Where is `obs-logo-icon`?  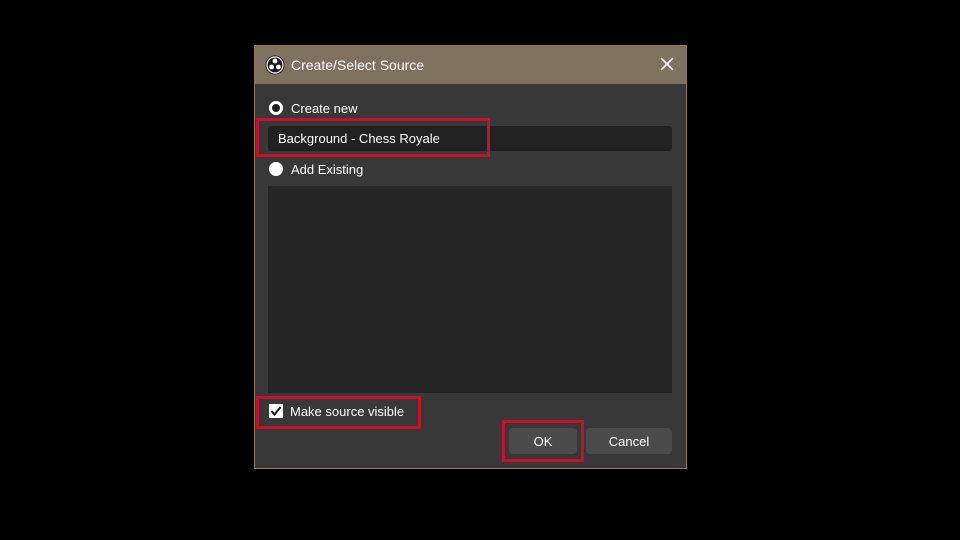
obs-logo-icon is located at coordinates (275, 65).